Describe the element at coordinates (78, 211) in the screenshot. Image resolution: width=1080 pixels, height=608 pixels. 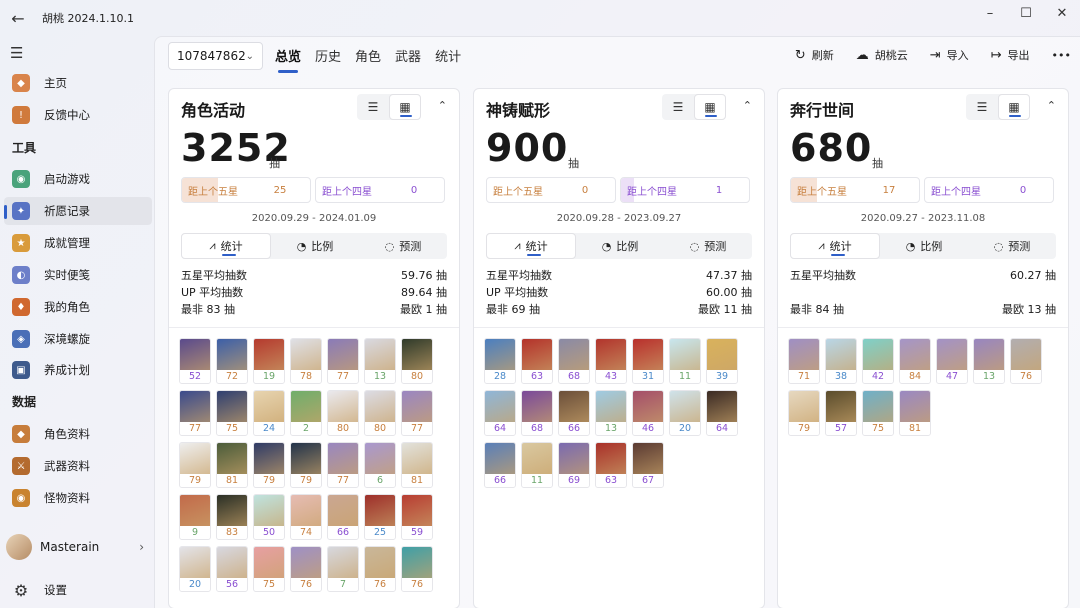
I see `sidebar-item-4: ✦ 祈愿记录` at that location.